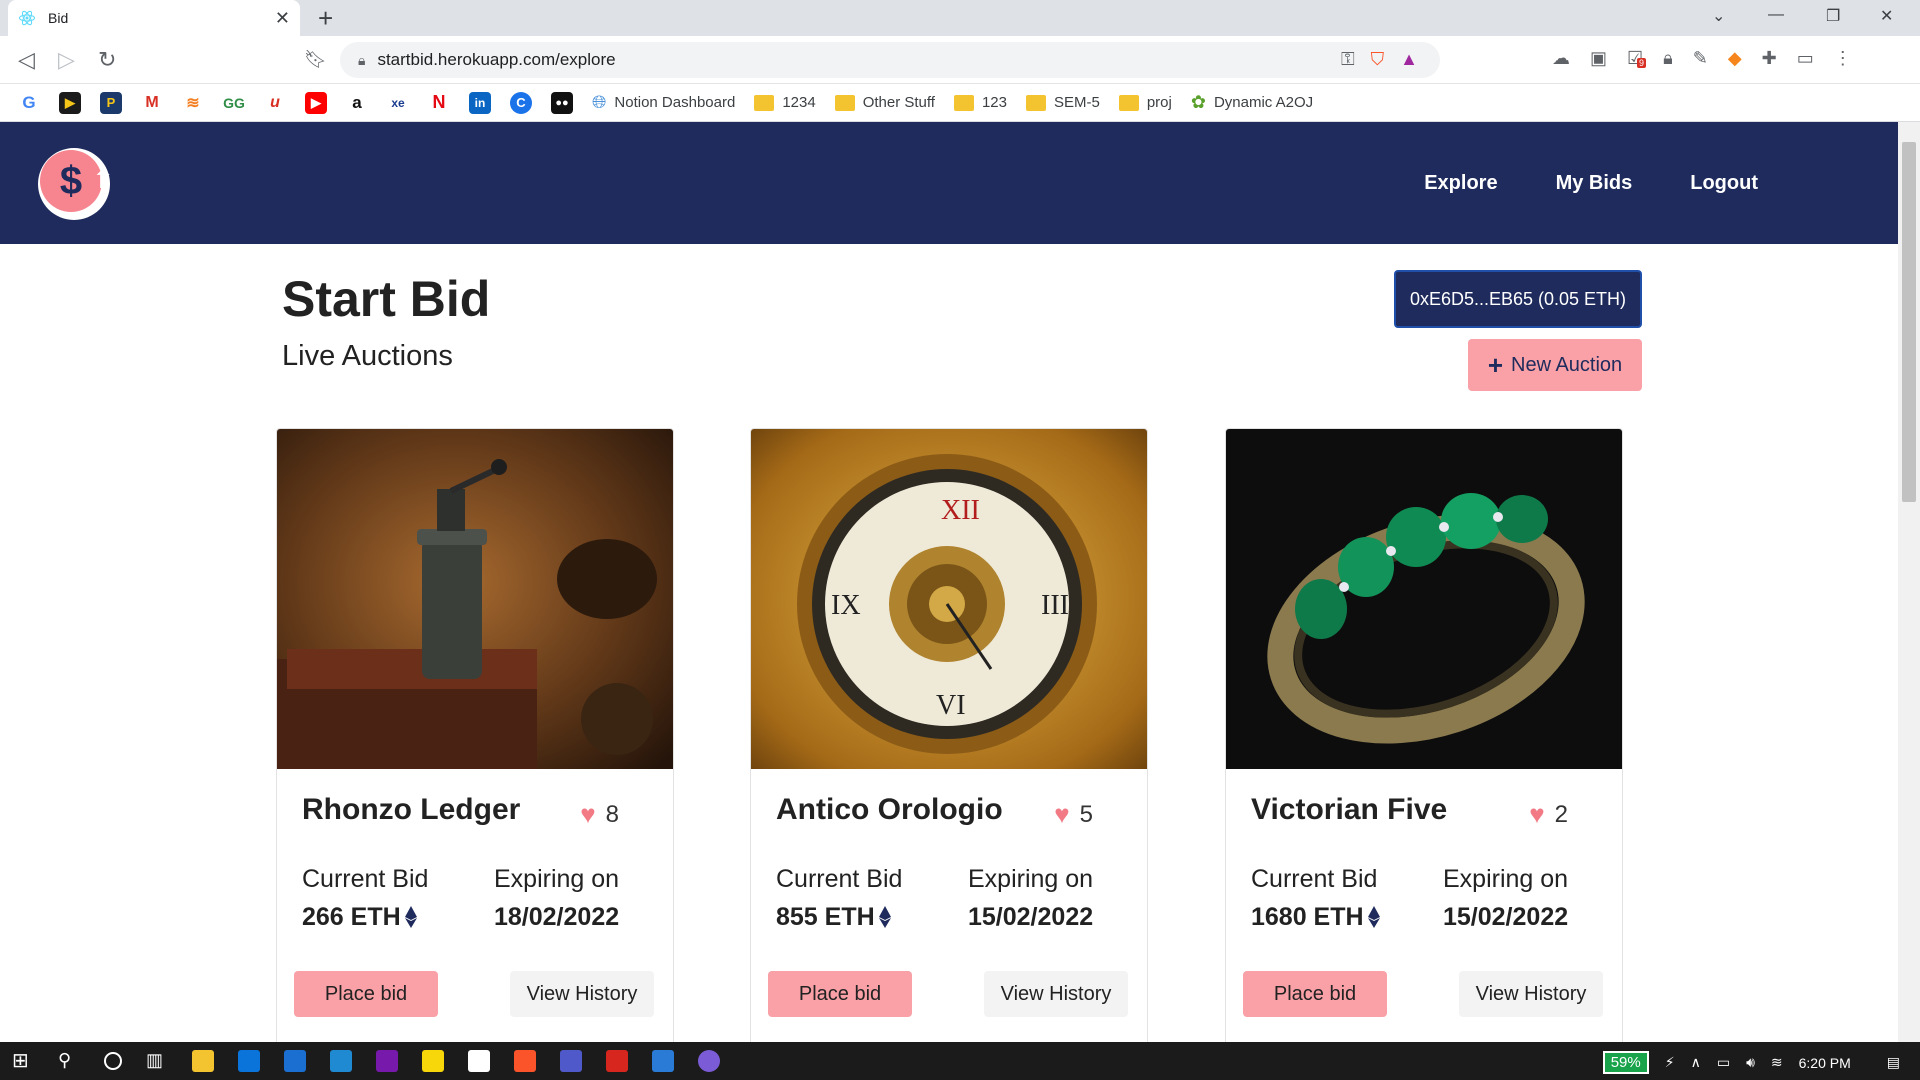 This screenshot has height=1080, width=1920. Describe the element at coordinates (1750, 1062) in the screenshot. I see `volume-icon: 🔊︎` at that location.